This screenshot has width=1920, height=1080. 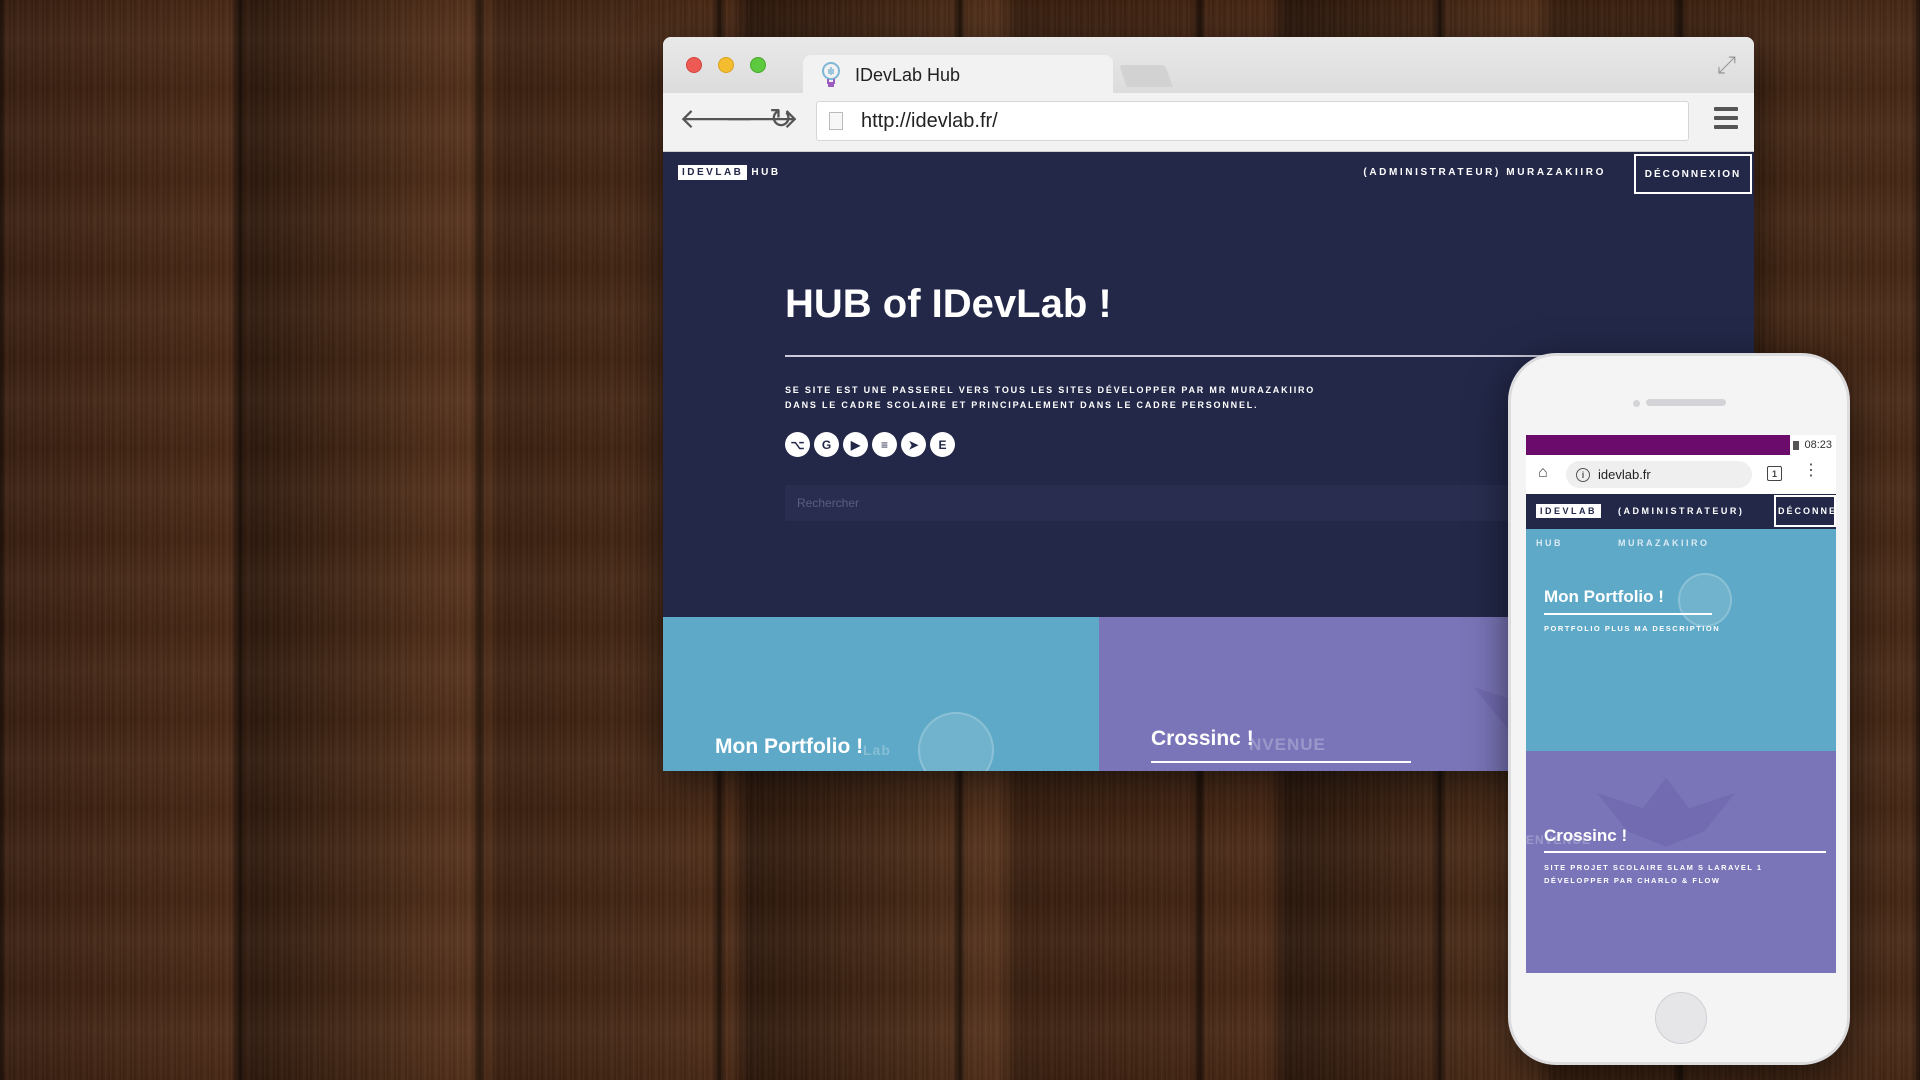 What do you see at coordinates (1604, 596) in the screenshot?
I see `mobile-card-title: Mon Portfolio !` at bounding box center [1604, 596].